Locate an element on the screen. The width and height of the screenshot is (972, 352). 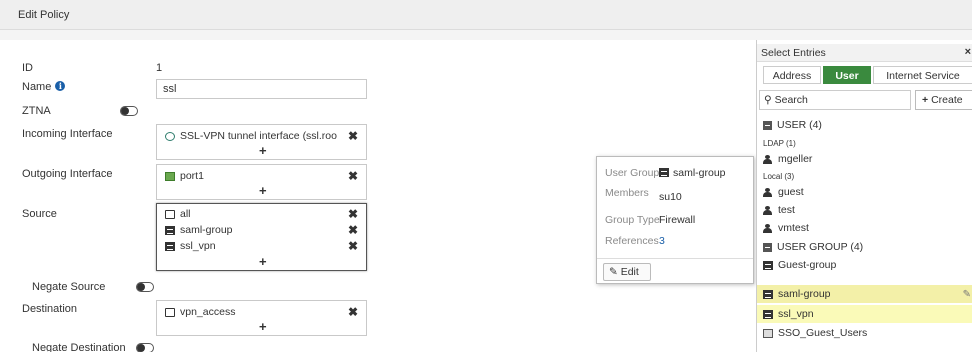
negate-destination-label: Negate Destination is located at coordinates (79, 347).